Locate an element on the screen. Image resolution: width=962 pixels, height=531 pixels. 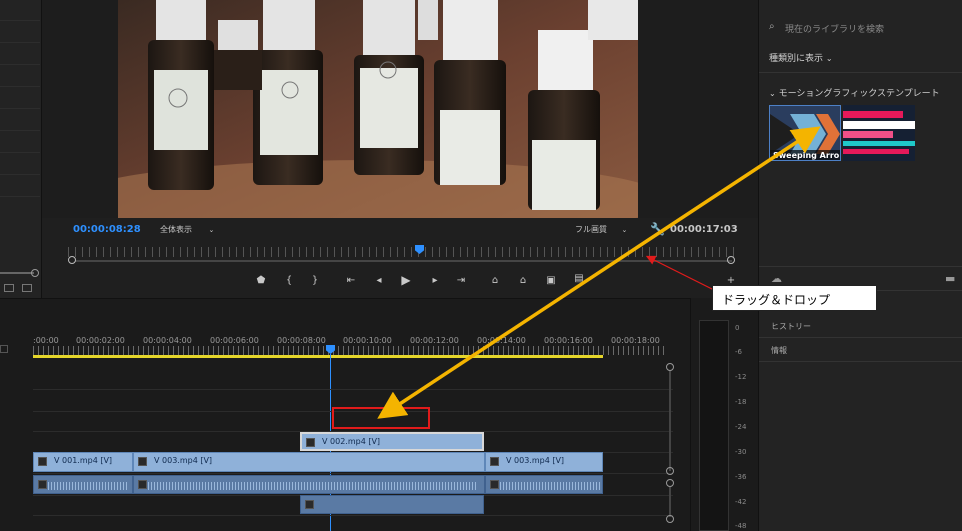
callout-box: ドラッグ＆ドロップ is located at coordinates (794, 298).